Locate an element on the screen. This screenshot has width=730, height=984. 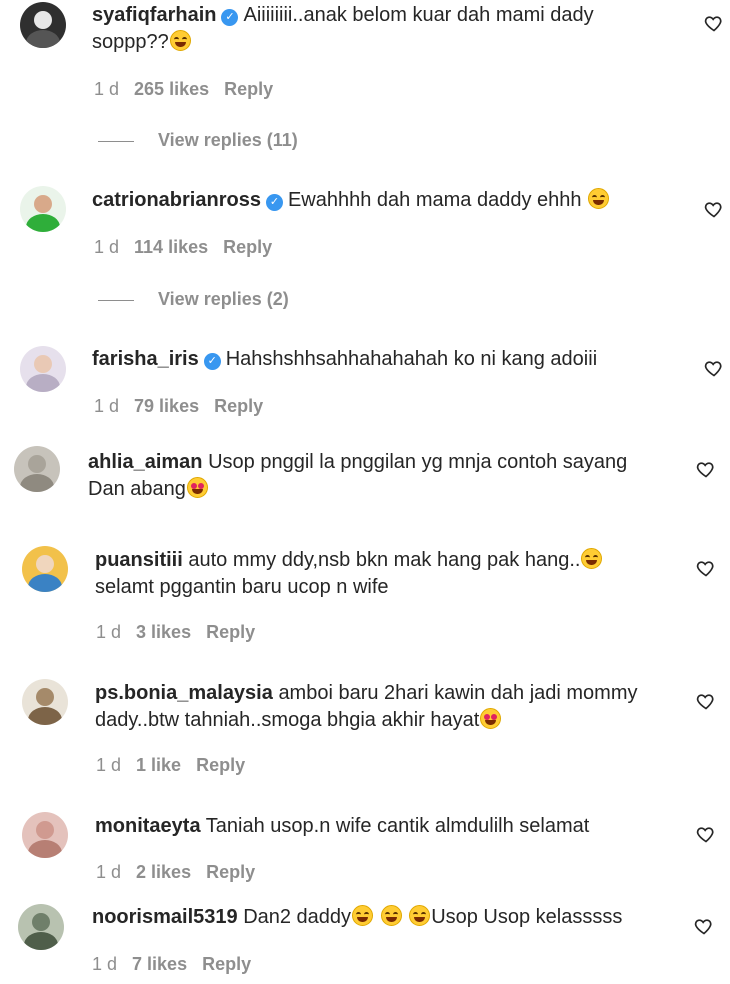
comment-meta: 1 d 1 like Reply is located at coordinates (178, 765).